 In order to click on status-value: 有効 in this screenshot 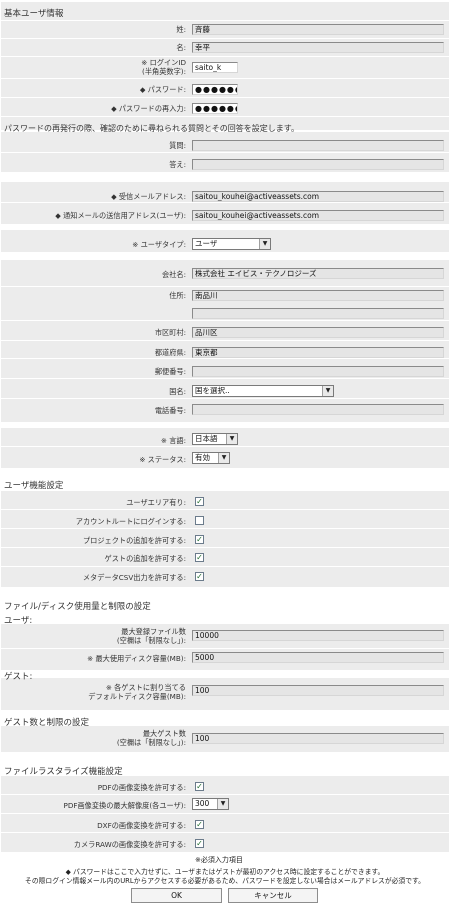, I will do `click(202, 457)`.